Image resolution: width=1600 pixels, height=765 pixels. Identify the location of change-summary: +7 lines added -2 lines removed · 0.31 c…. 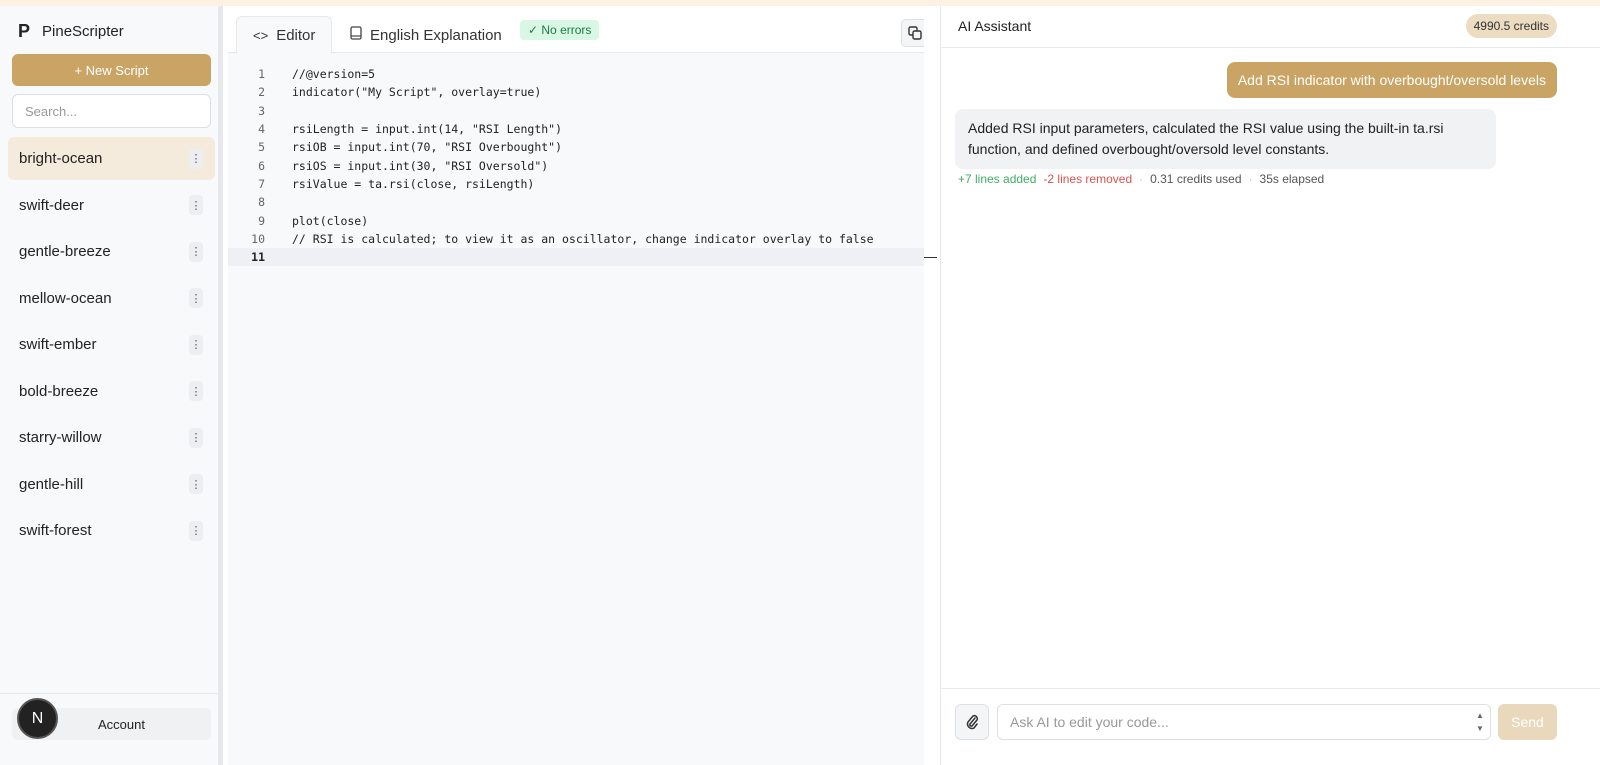
(1141, 179).